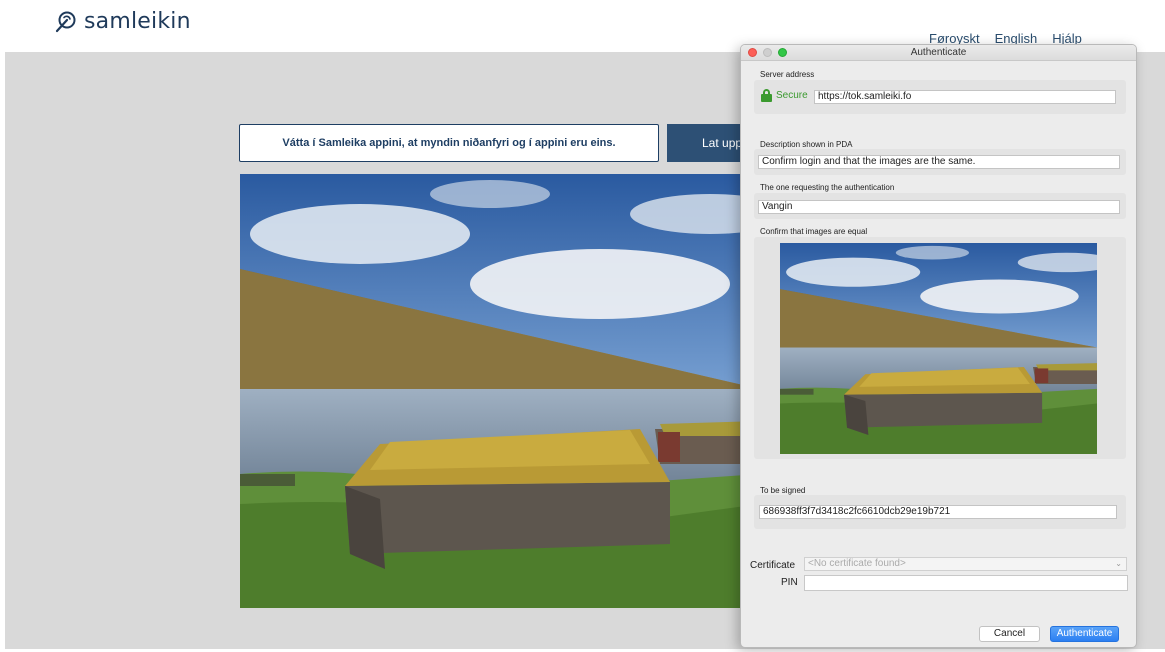 This screenshot has width=1165, height=652. Describe the element at coordinates (783, 490) in the screenshot. I see `to-sign-label: To be signed` at that location.